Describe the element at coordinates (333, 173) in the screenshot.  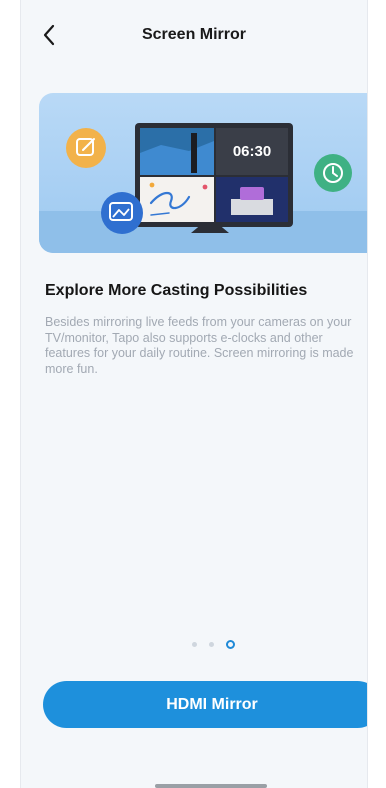
I see `clock-icon` at that location.